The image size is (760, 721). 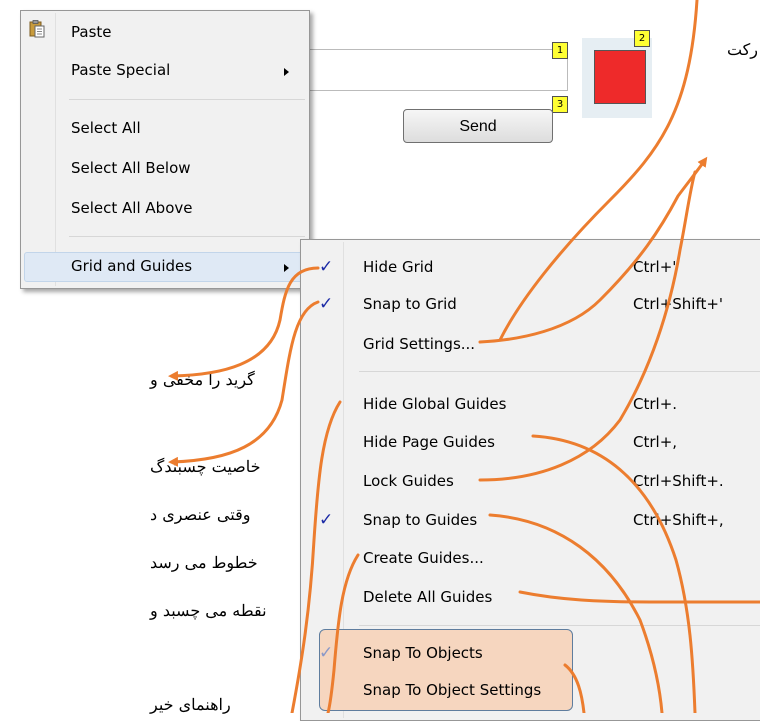 What do you see at coordinates (574, 688) in the screenshot?
I see `arrow-snap-objects-group` at bounding box center [574, 688].